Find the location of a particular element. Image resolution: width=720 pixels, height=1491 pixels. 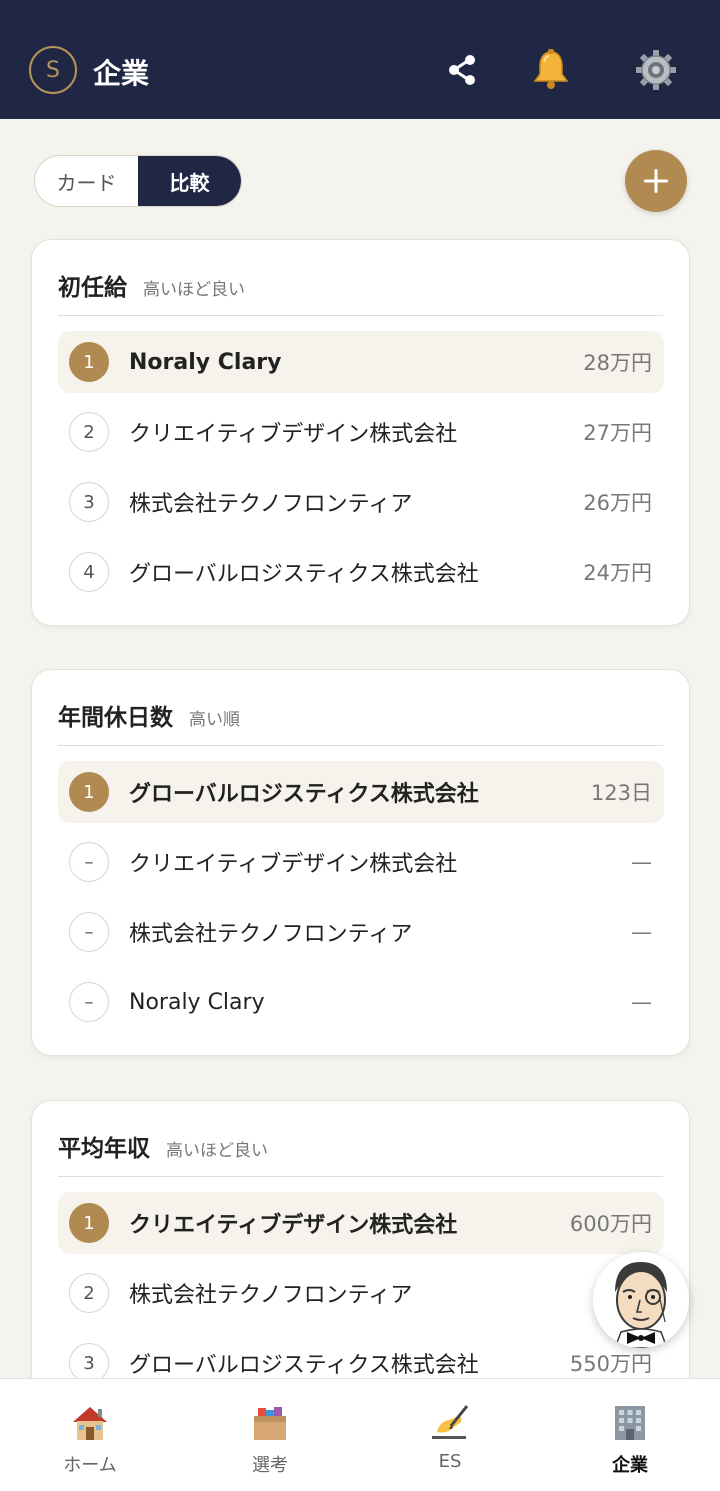

card-title: 初任給 is located at coordinates (92, 288).